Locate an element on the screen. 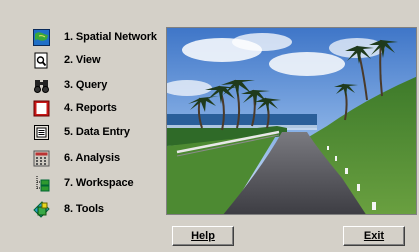  help-button: Help is located at coordinates (203, 236).